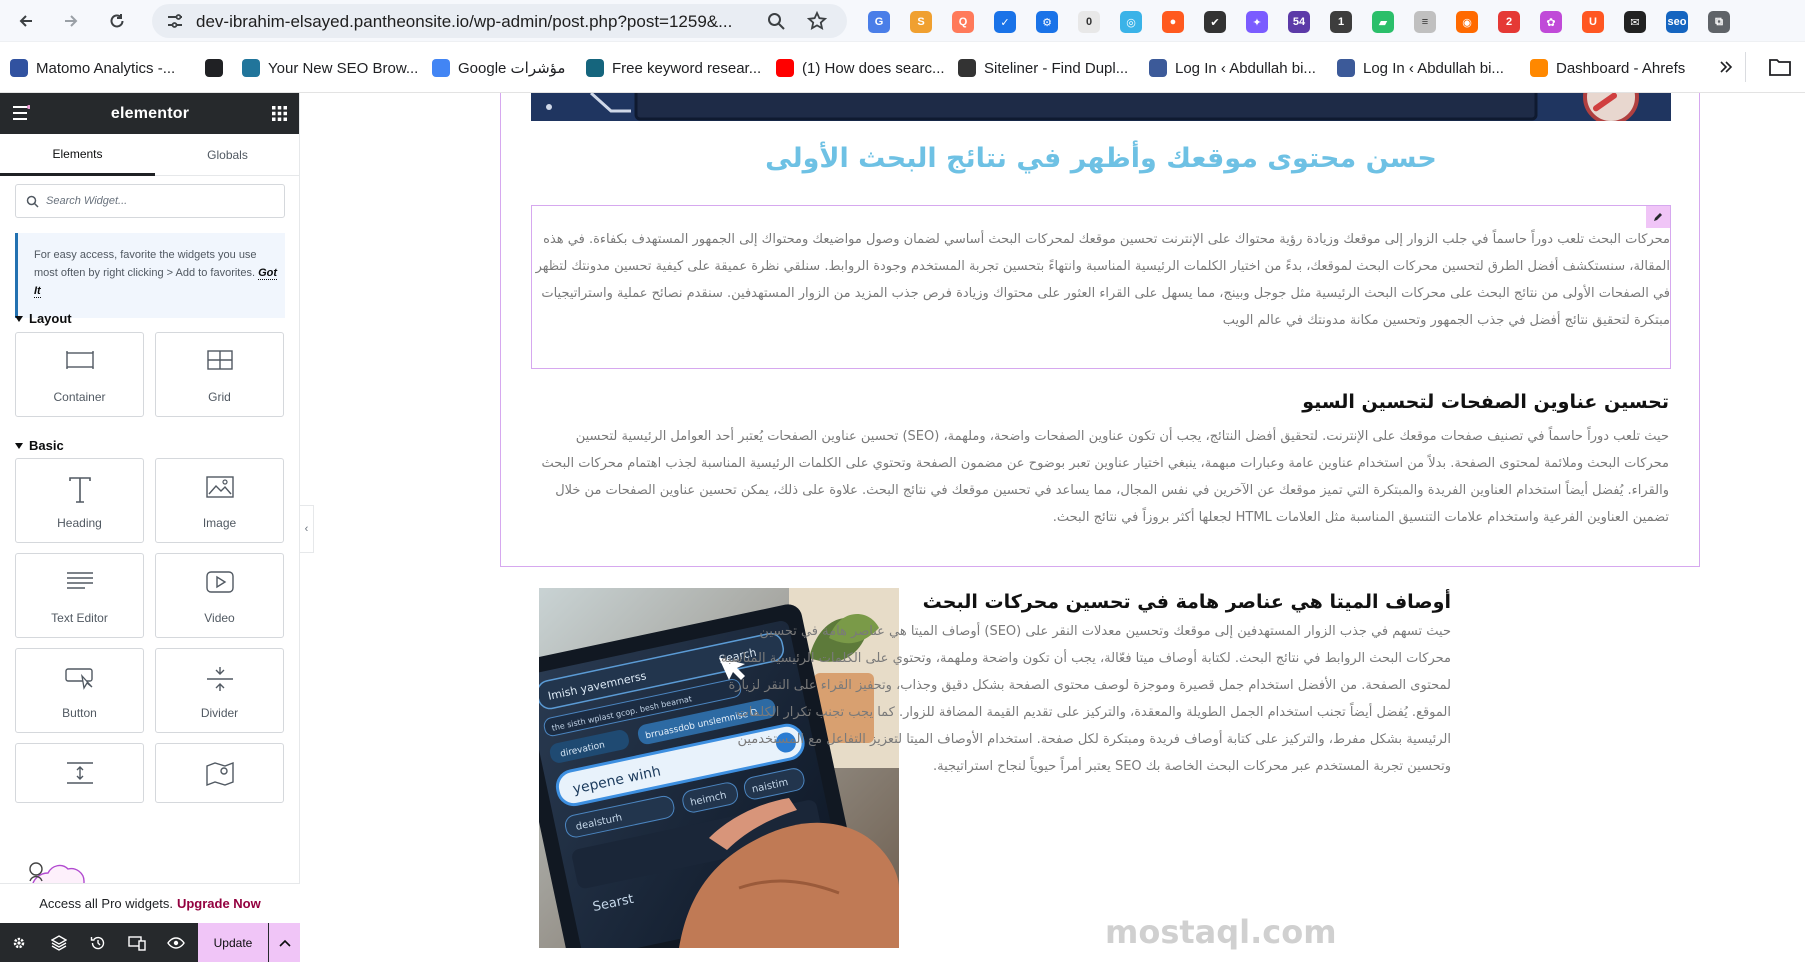  What do you see at coordinates (1383, 22) in the screenshot?
I see `pen-green-icon: ▰` at bounding box center [1383, 22].